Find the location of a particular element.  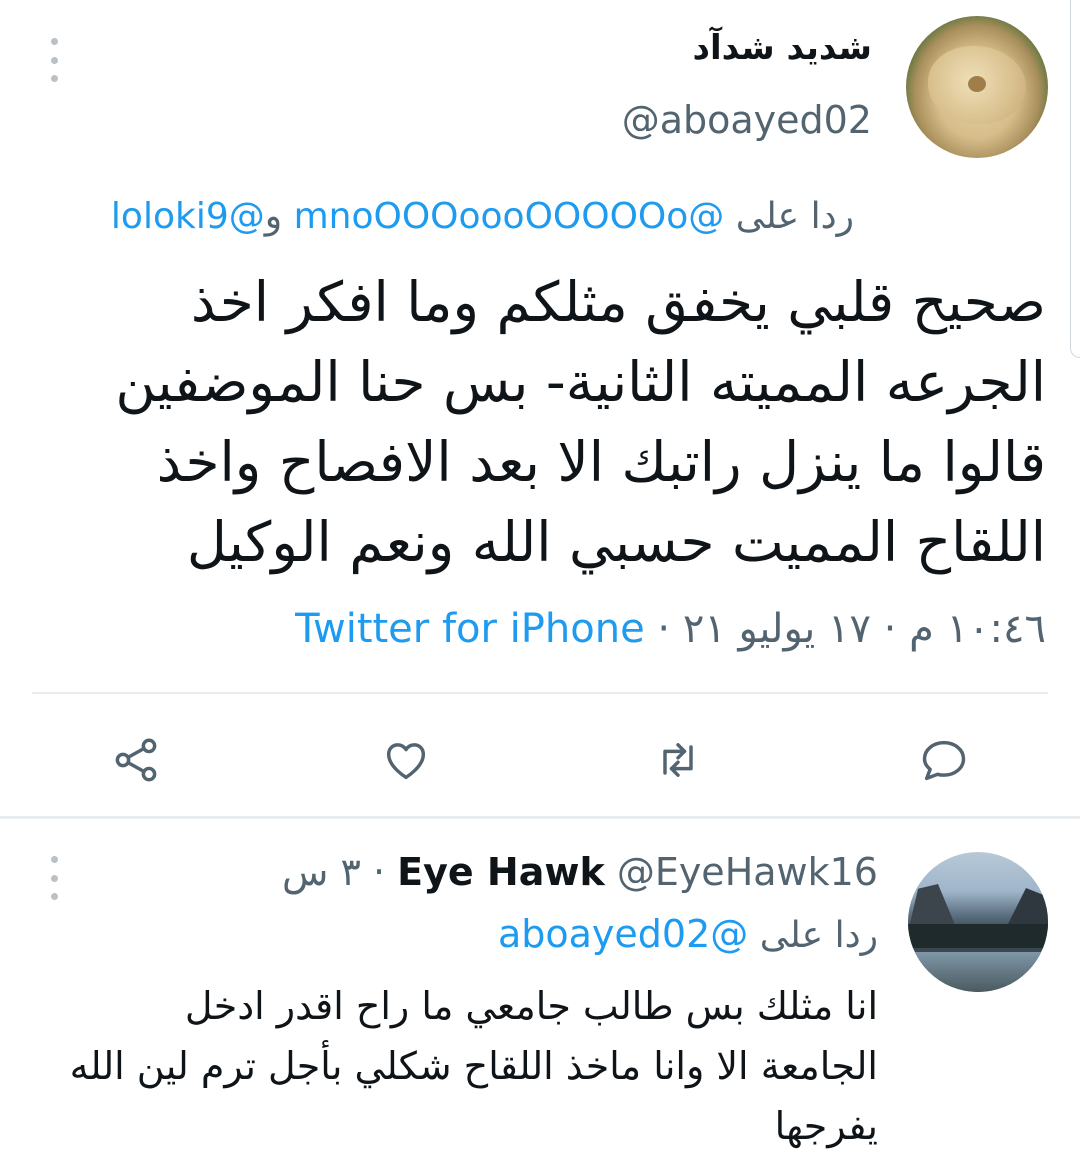

tweet-text-line: قالوا ما ينزل راتبك الا بعد الافصاح واخذ is located at coordinates (601, 462).